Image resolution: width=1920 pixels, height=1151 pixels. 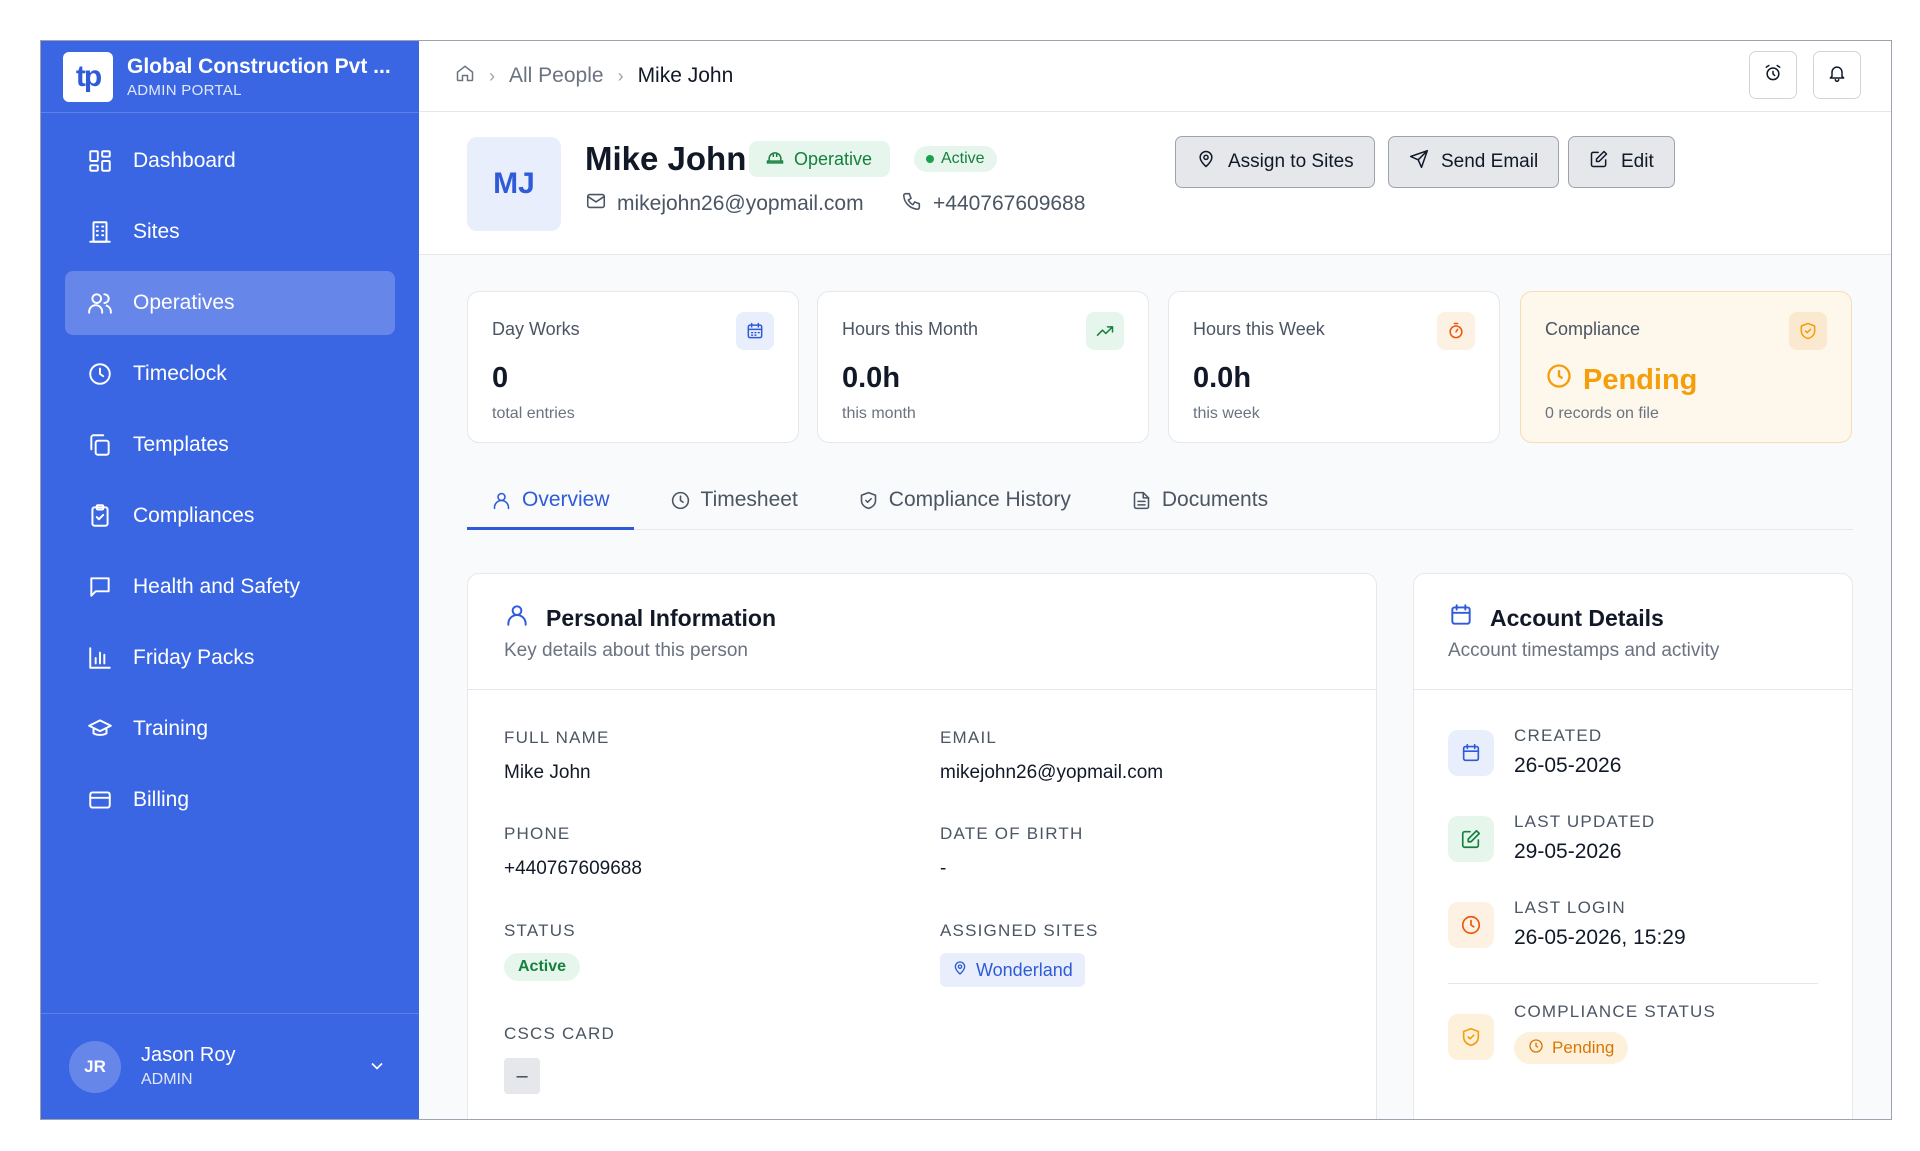 I want to click on sidebar-item-health-and-safety: Health and Safety, so click(x=230, y=587).